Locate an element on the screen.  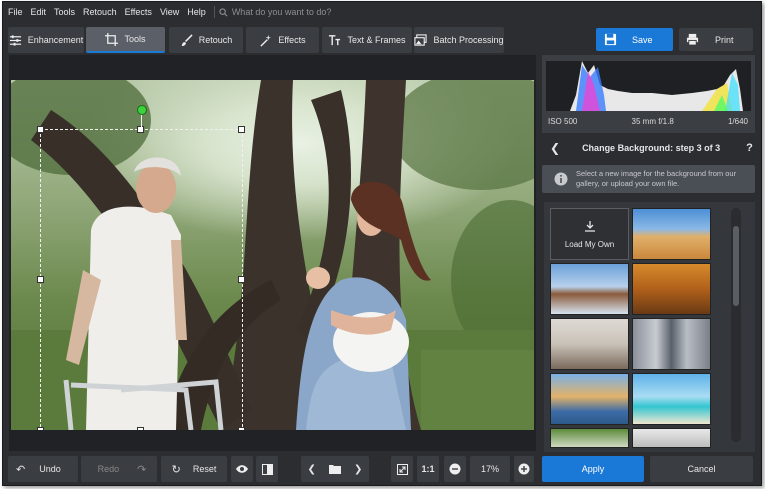
print-label: Print is located at coordinates (724, 39).